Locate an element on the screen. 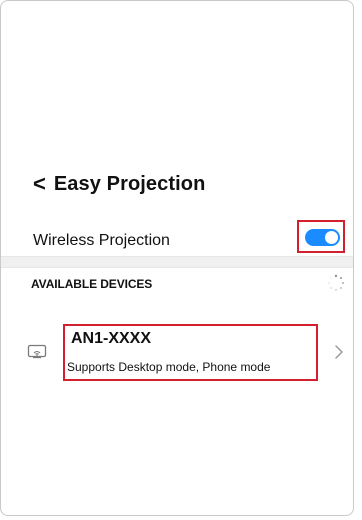  page-header: < Easy Projection is located at coordinates (119, 184).